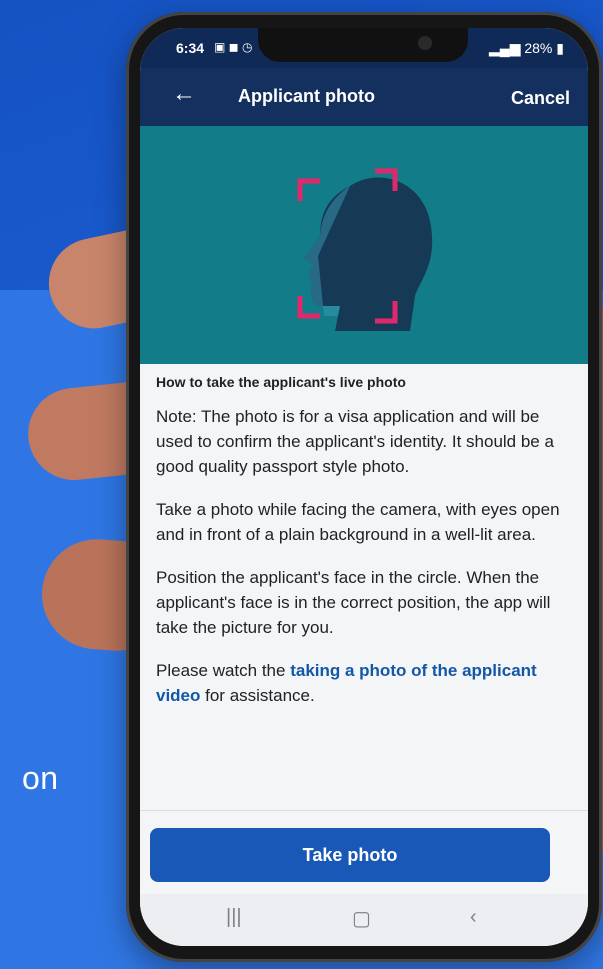 The height and width of the screenshot is (969, 603). What do you see at coordinates (306, 96) in the screenshot?
I see `page-title: Applicant photo` at bounding box center [306, 96].